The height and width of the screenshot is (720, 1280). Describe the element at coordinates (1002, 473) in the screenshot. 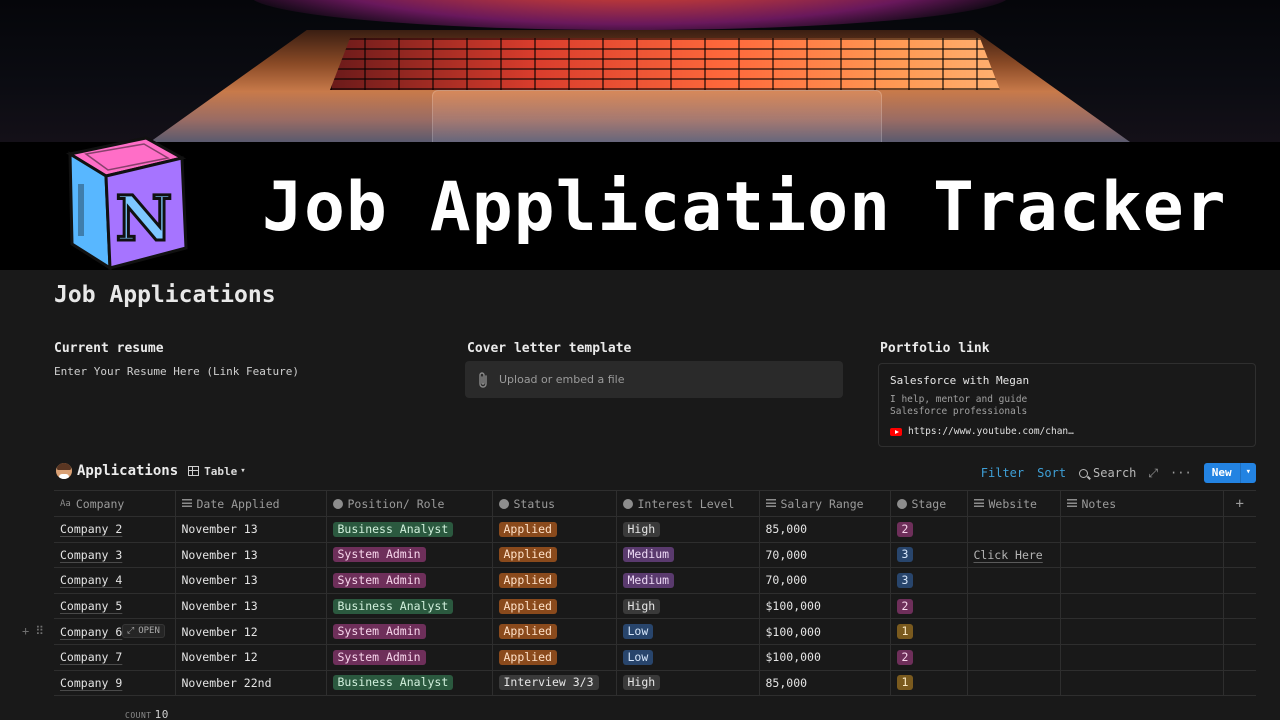

I see `filter-button: Filter` at that location.